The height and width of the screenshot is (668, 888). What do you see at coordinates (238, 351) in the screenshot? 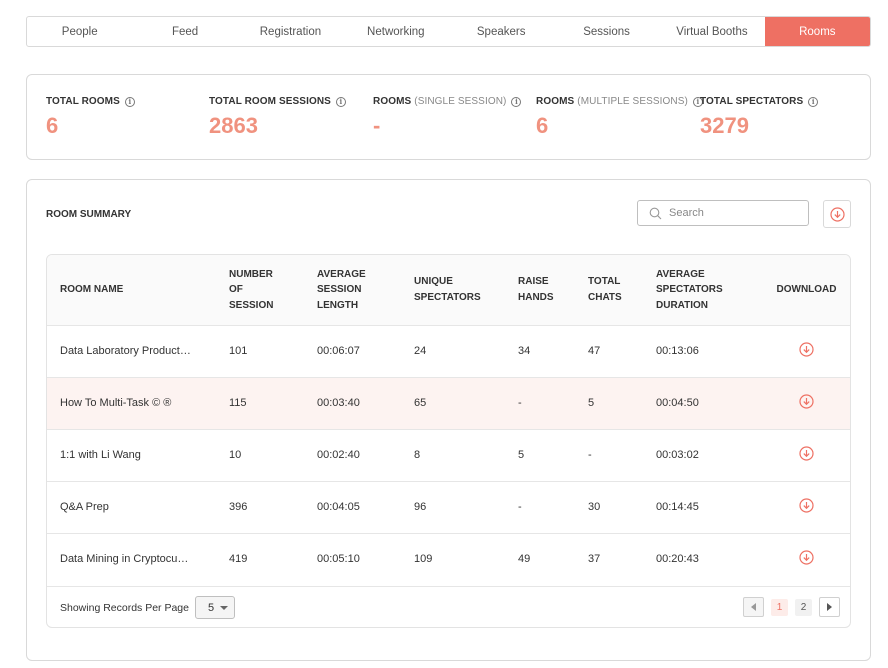
I see `sessions-cell: 101` at bounding box center [238, 351].